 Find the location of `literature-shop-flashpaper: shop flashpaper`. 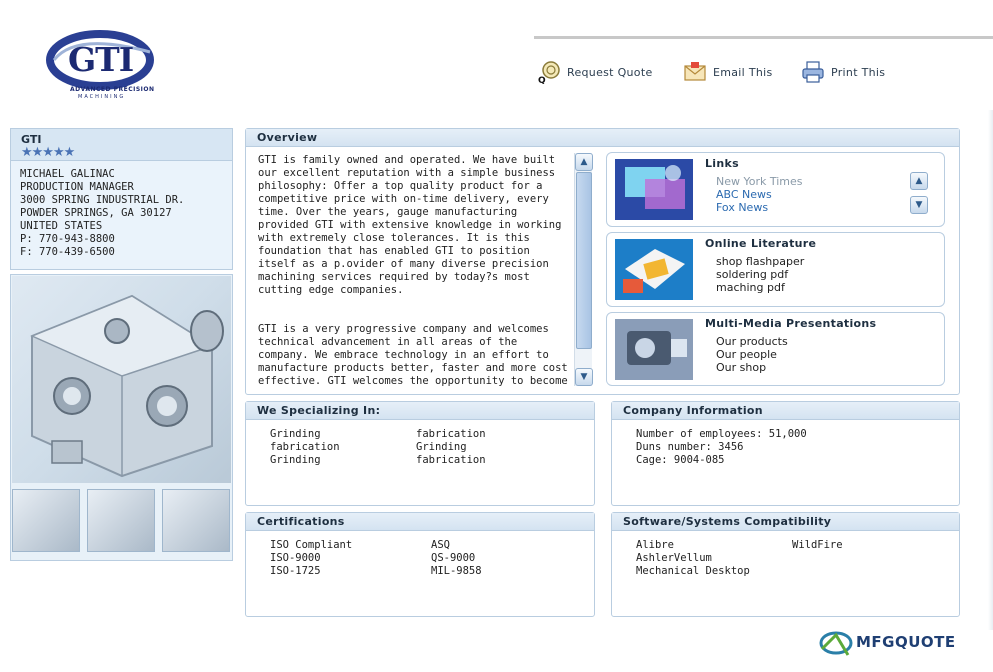

literature-shop-flashpaper: shop flashpaper is located at coordinates (760, 261).